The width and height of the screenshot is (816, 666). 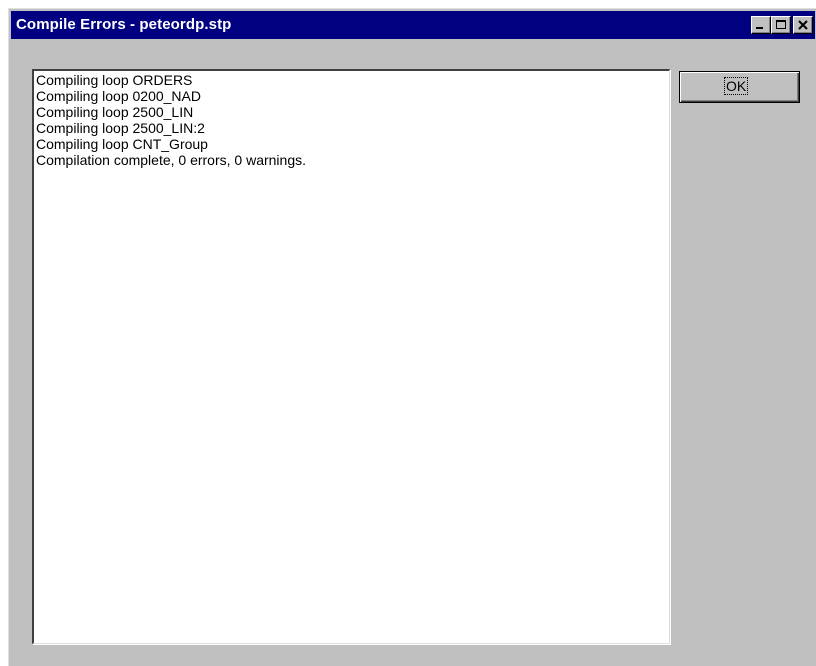 What do you see at coordinates (736, 86) in the screenshot?
I see `ok-button-label: OK` at bounding box center [736, 86].